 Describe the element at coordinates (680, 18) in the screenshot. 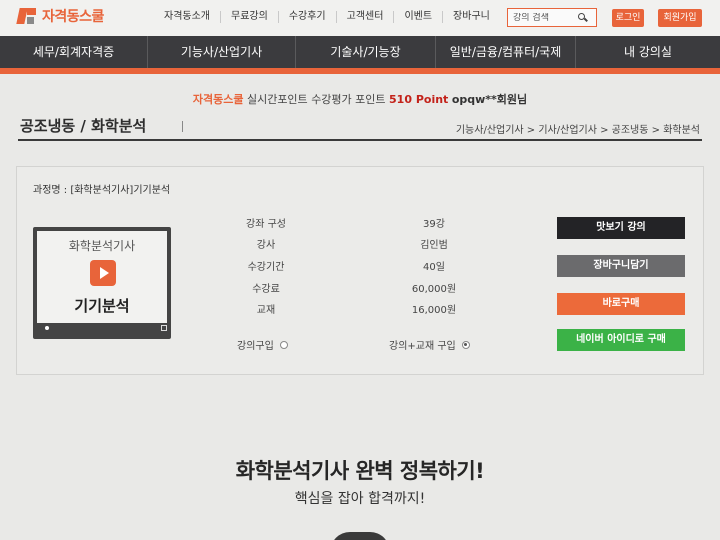

I see `join-button: 회원가입` at that location.